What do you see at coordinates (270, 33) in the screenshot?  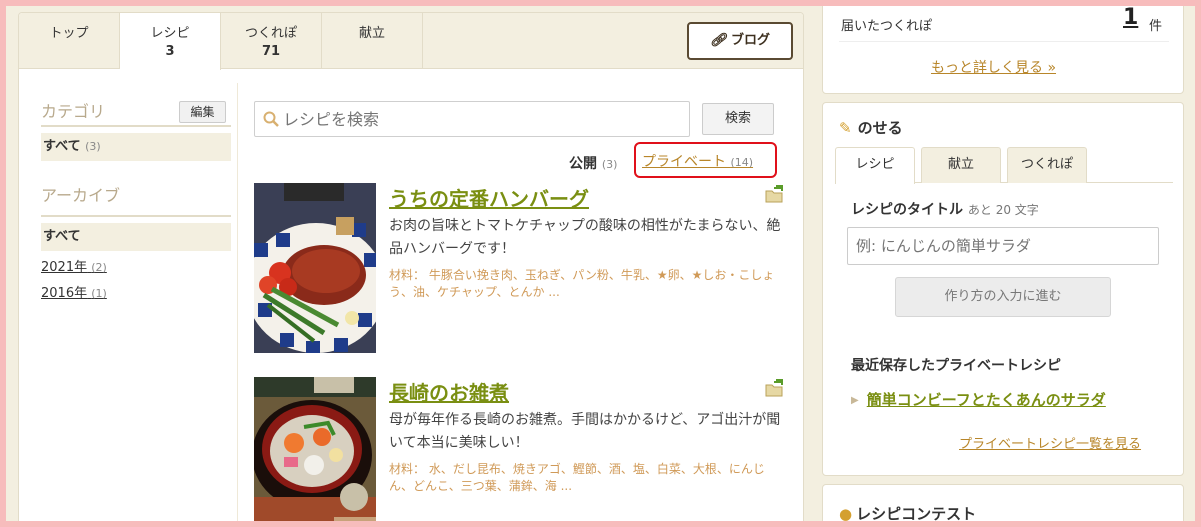 I see `tab-label: つくれぽ` at bounding box center [270, 33].